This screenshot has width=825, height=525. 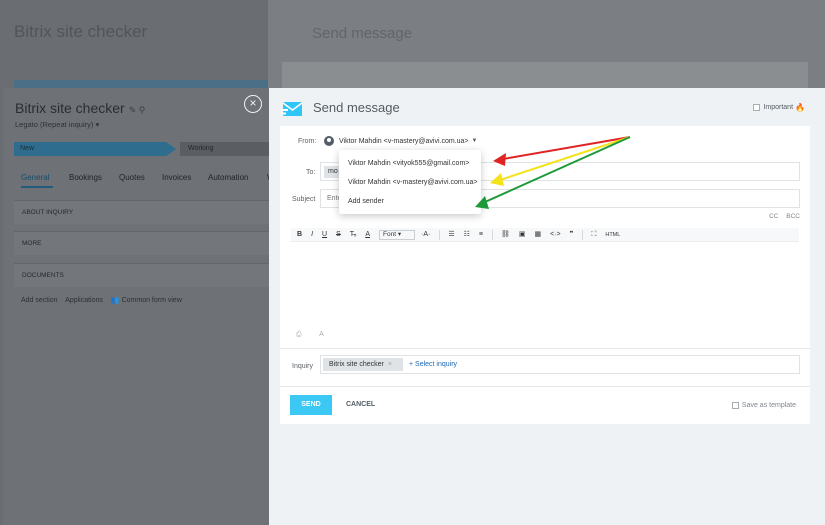 I want to click on send-button: SEND, so click(x=311, y=405).